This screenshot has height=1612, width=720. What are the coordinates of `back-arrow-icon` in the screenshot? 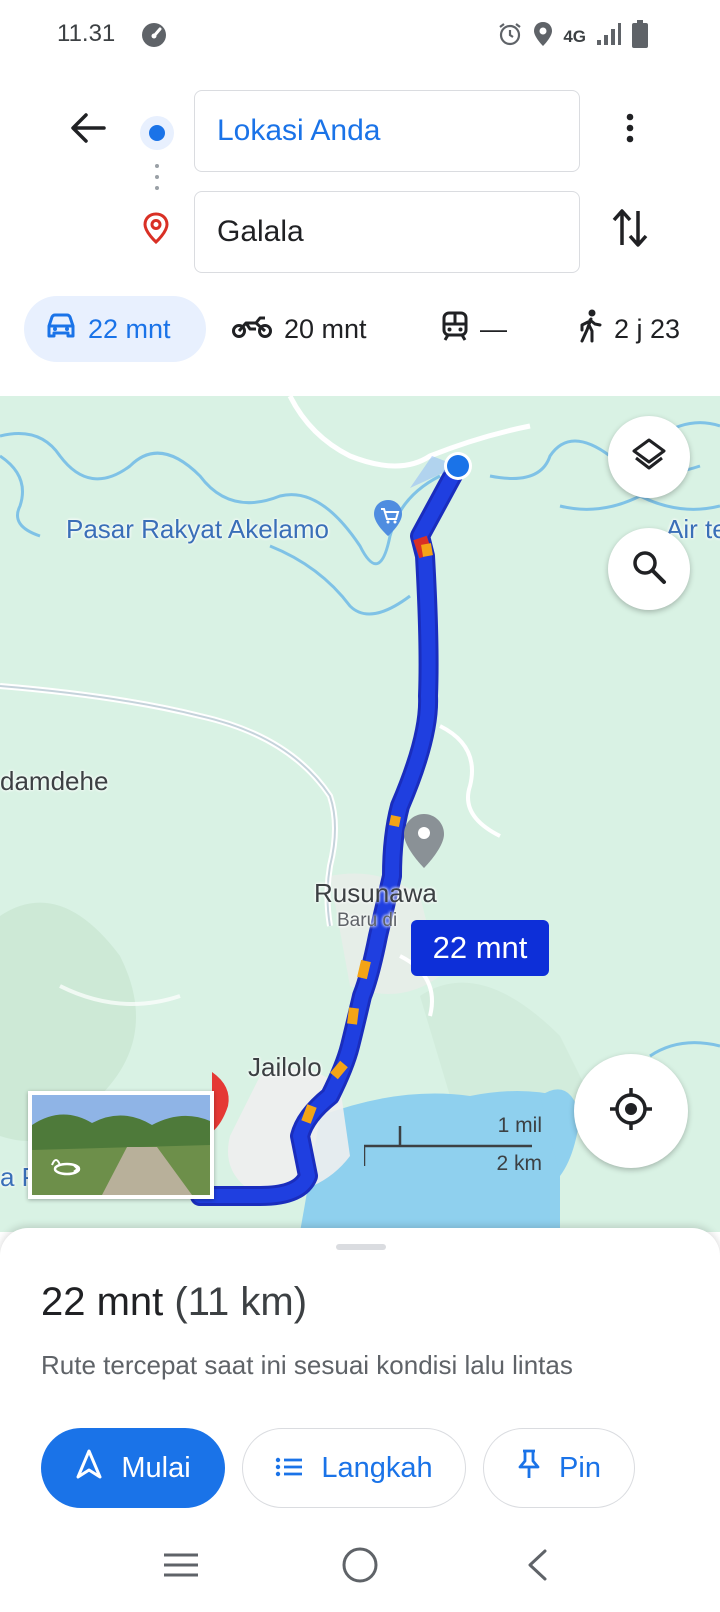 It's located at (88, 130).